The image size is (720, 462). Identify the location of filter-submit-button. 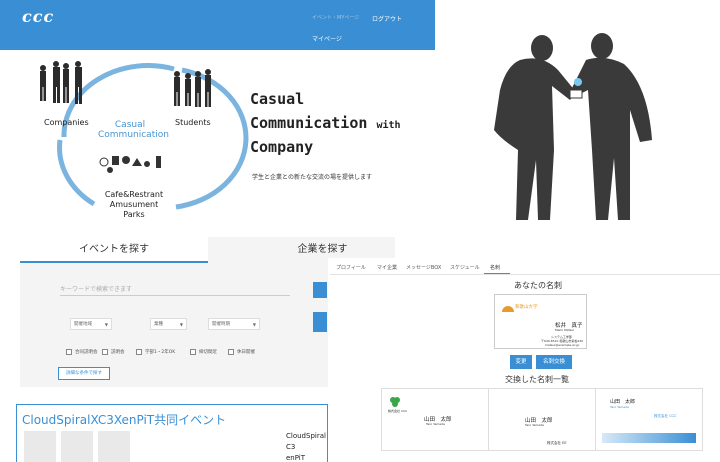
(320, 322).